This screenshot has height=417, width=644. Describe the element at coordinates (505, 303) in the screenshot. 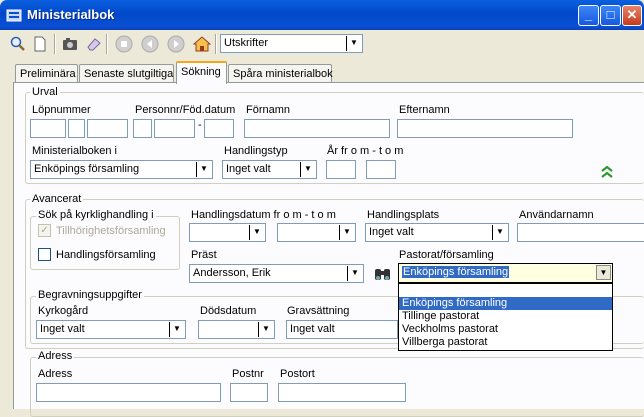

I see `pastorat-option: Enköpings församling` at that location.